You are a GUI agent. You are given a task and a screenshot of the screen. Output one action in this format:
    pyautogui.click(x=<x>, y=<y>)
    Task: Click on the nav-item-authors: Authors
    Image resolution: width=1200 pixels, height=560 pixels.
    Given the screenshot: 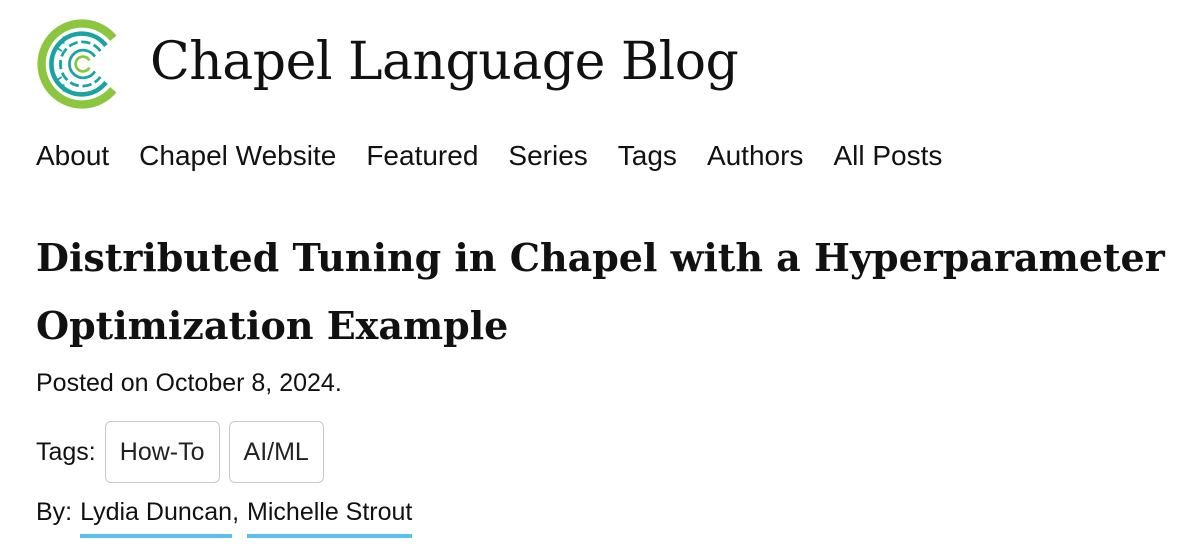 What is the action you would take?
    pyautogui.click(x=755, y=156)
    